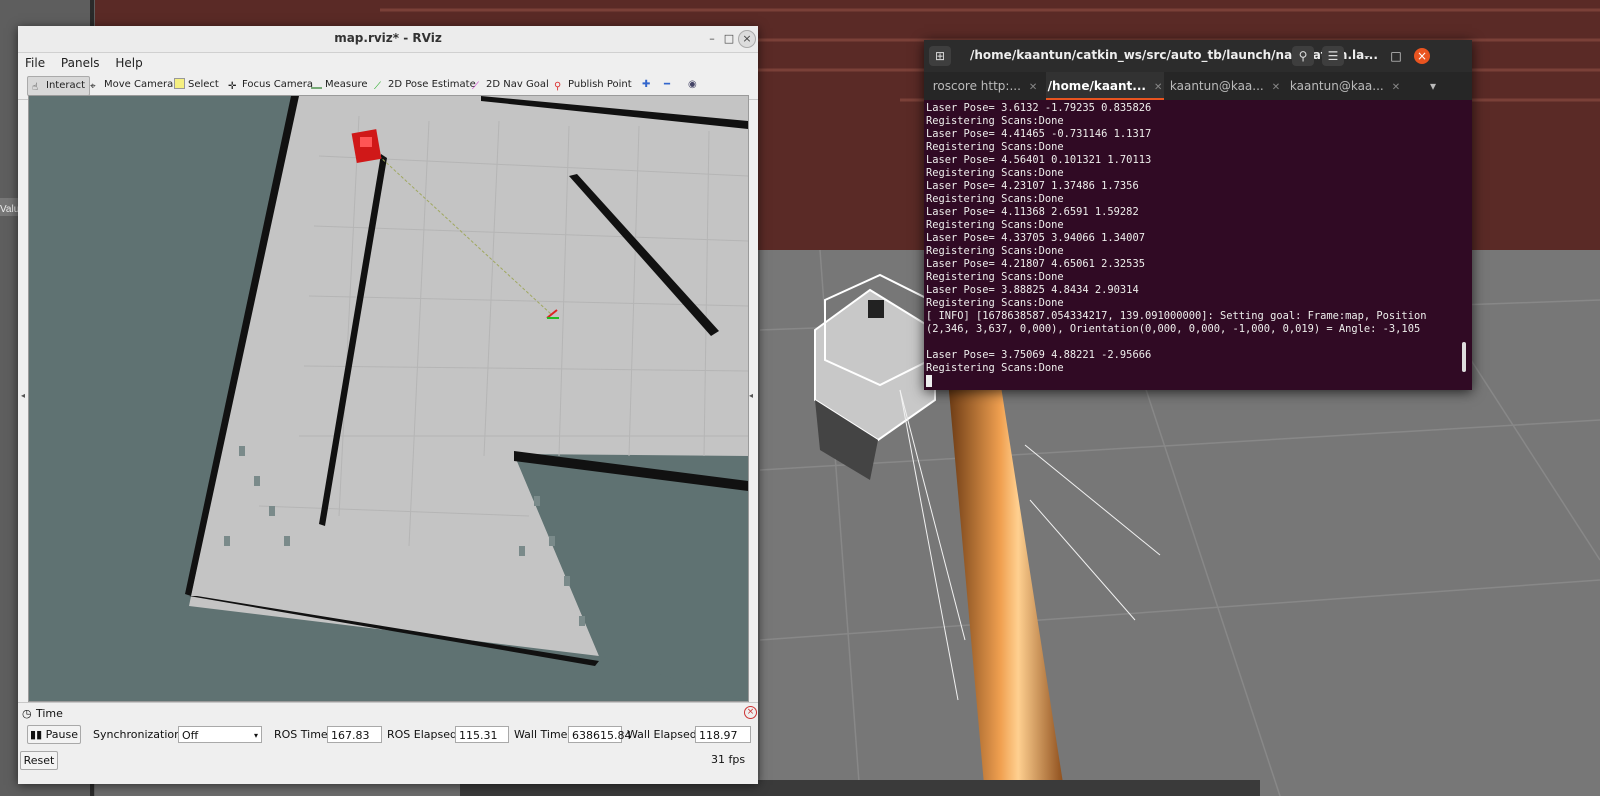  What do you see at coordinates (750, 712) in the screenshot?
I see `panel-close-icon: ×` at bounding box center [750, 712].